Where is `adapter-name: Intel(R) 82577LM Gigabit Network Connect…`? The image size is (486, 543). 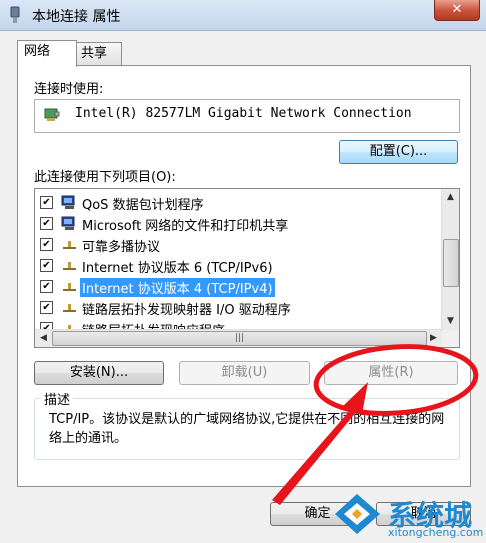
adapter-name: Intel(R) 82577LM Gigabit Network Connect… is located at coordinates (243, 113).